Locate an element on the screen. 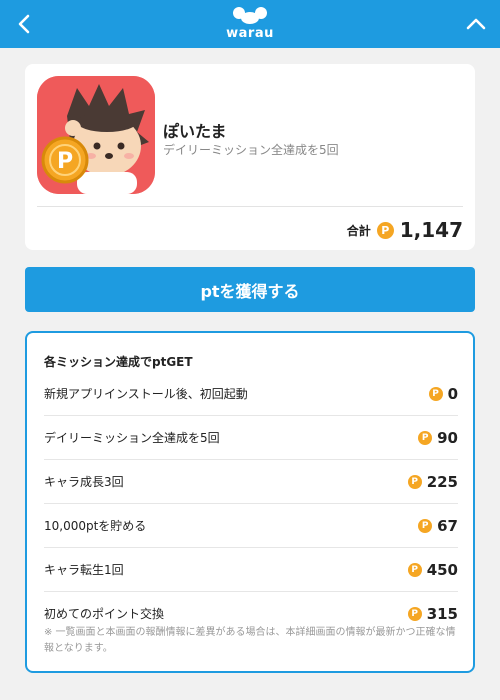 The image size is (500, 700). mission-row: デイリーミッション全達成を5回 P 90 is located at coordinates (251, 438).